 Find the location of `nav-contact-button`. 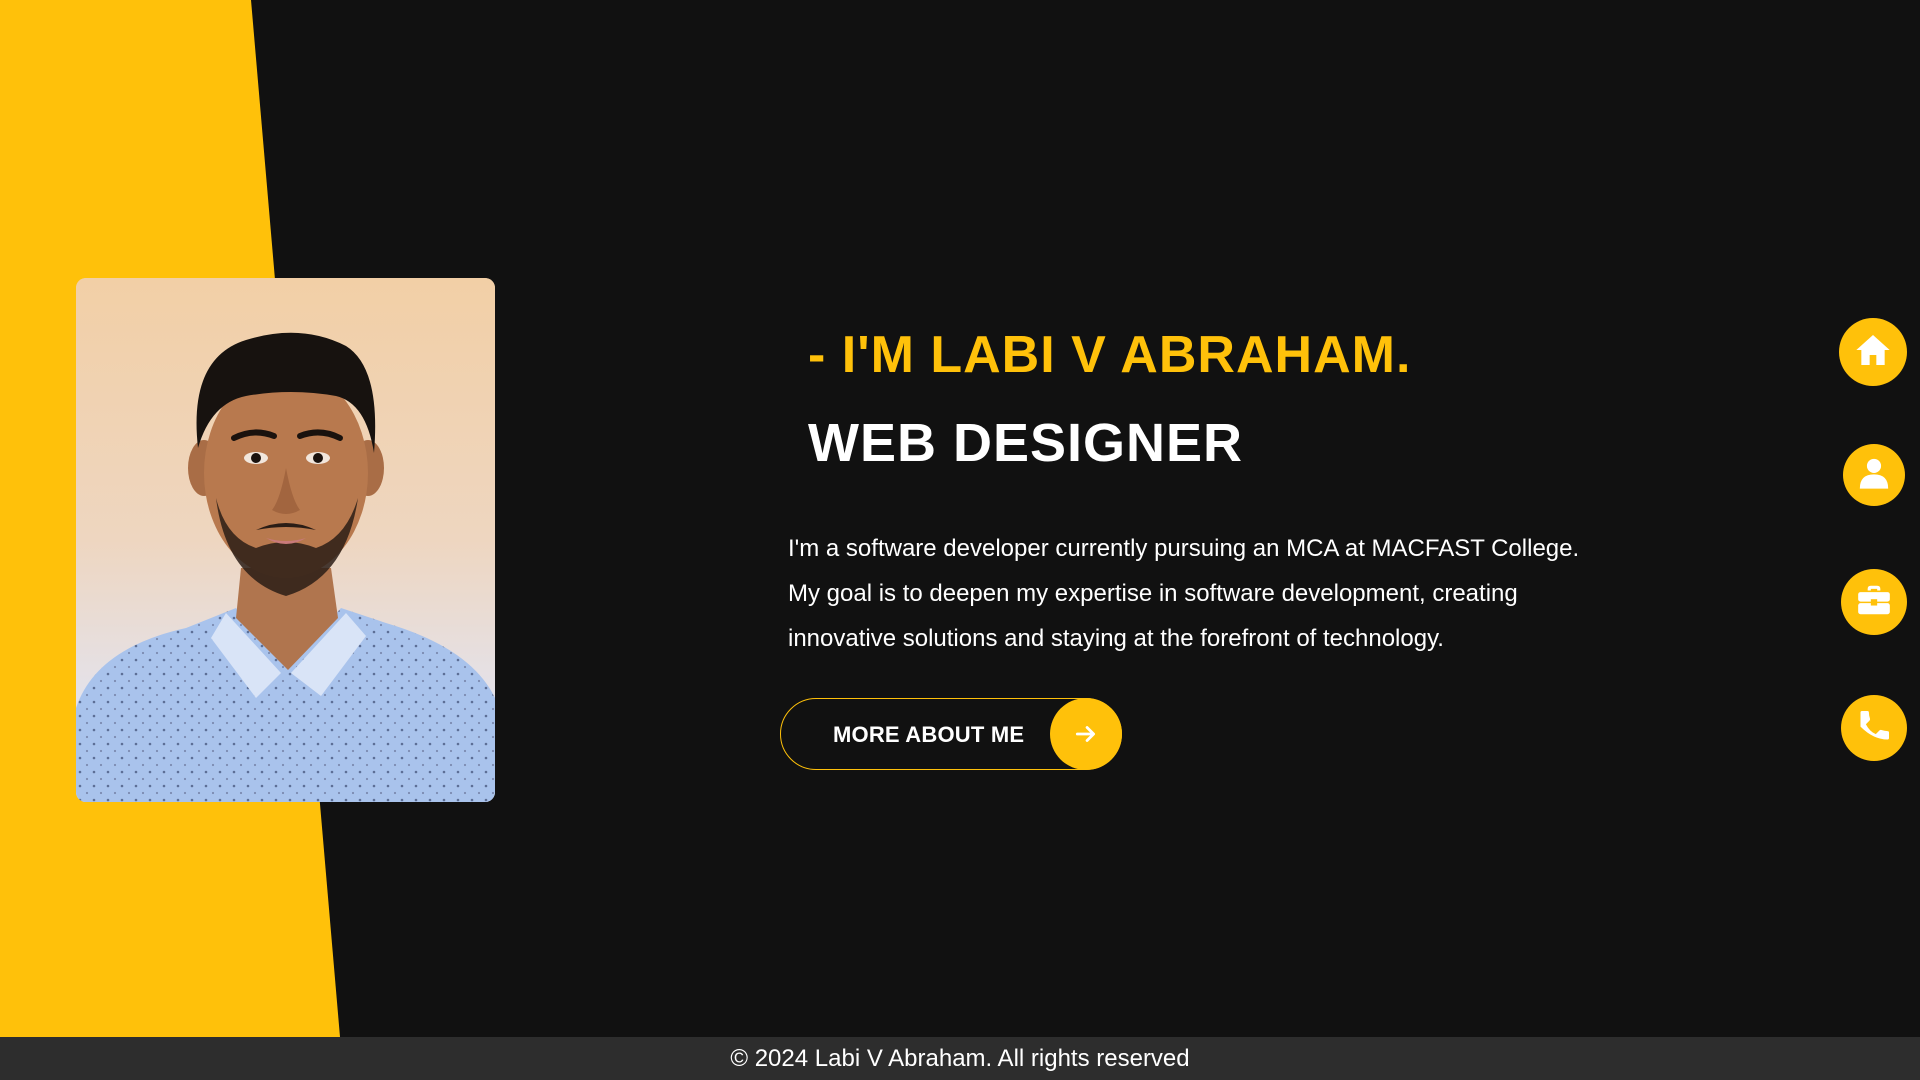

nav-contact-button is located at coordinates (1874, 728).